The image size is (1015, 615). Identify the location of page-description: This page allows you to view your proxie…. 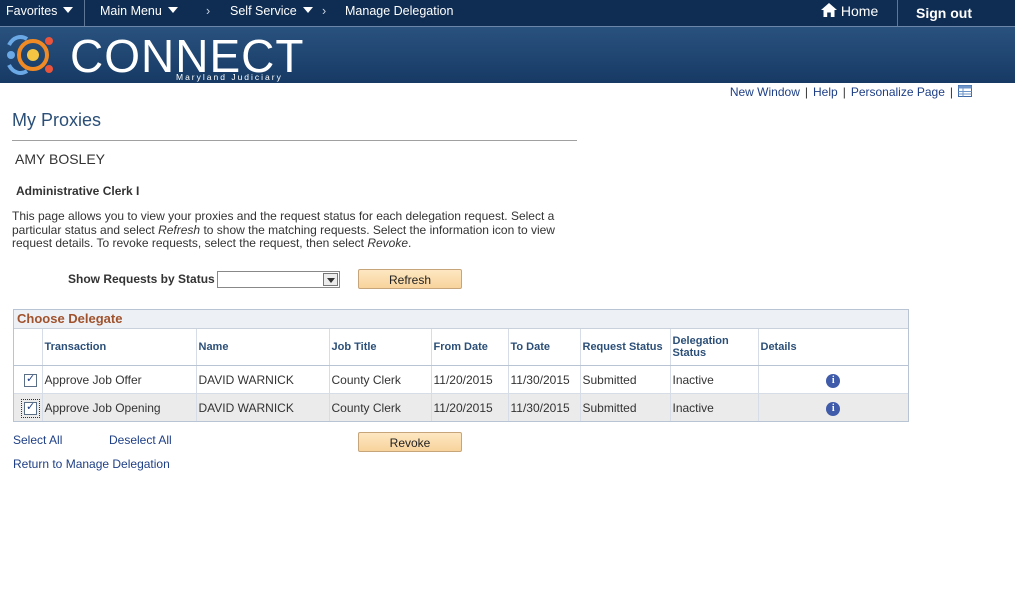
(283, 229).